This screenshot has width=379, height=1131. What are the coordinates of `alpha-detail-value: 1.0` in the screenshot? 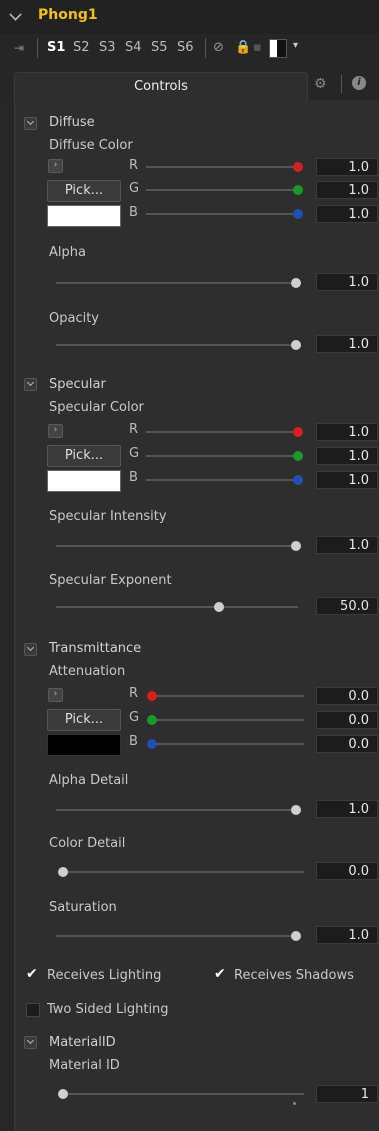 It's located at (347, 809).